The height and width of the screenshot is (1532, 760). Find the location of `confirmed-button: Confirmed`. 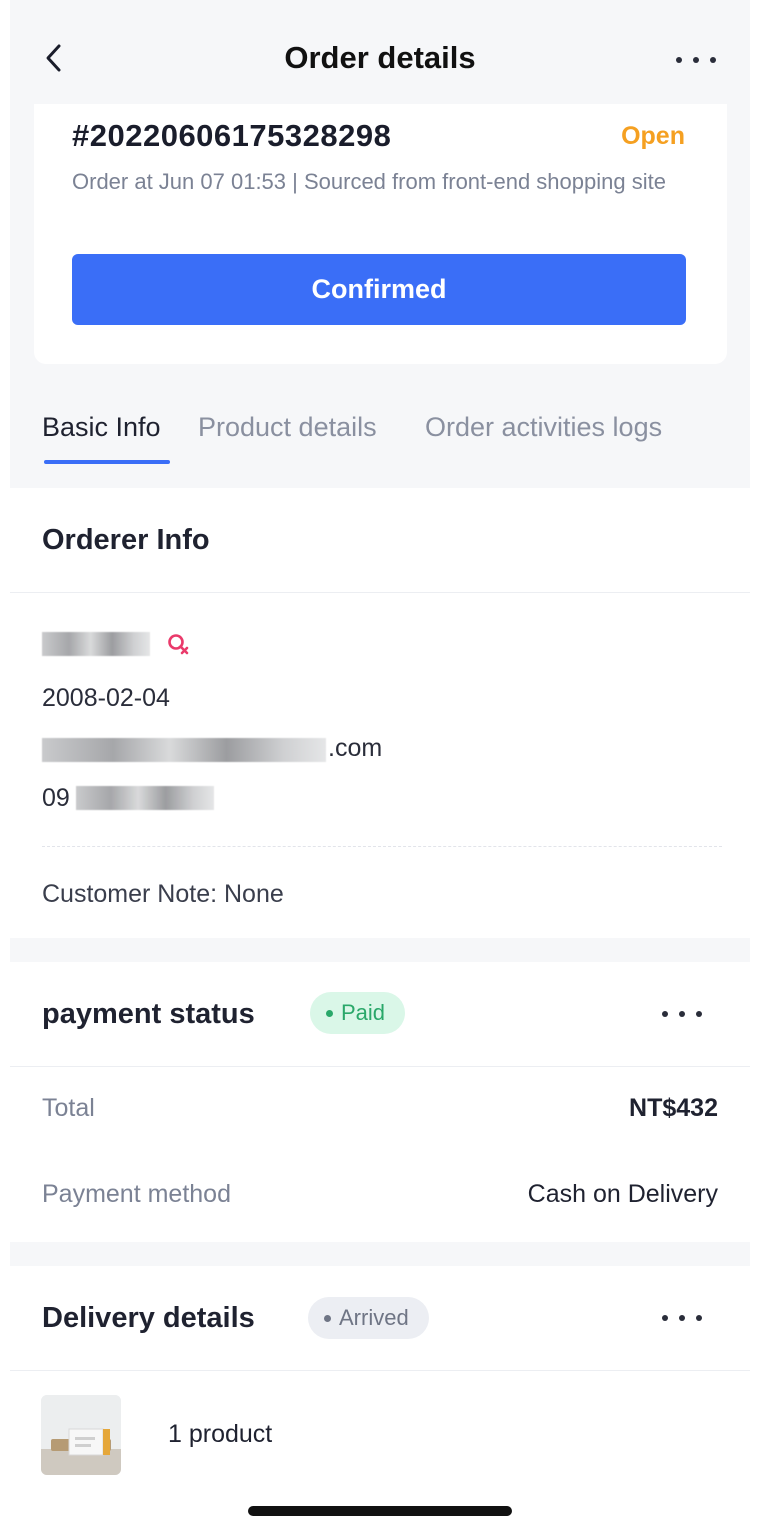

confirmed-button: Confirmed is located at coordinates (379, 289).